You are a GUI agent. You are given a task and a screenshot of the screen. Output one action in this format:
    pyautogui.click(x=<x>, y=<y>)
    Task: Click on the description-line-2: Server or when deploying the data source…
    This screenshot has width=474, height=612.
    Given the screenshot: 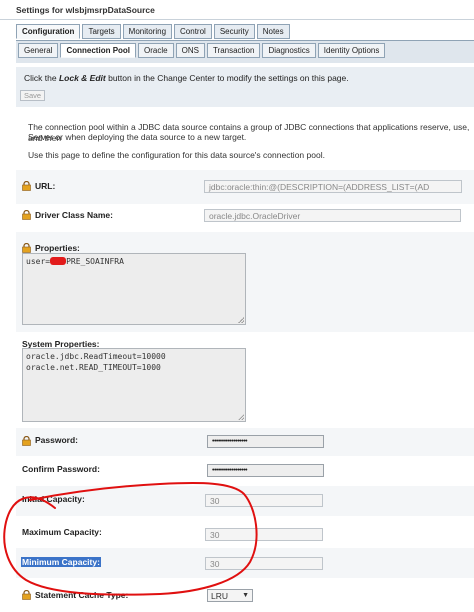 What is the action you would take?
    pyautogui.click(x=137, y=137)
    